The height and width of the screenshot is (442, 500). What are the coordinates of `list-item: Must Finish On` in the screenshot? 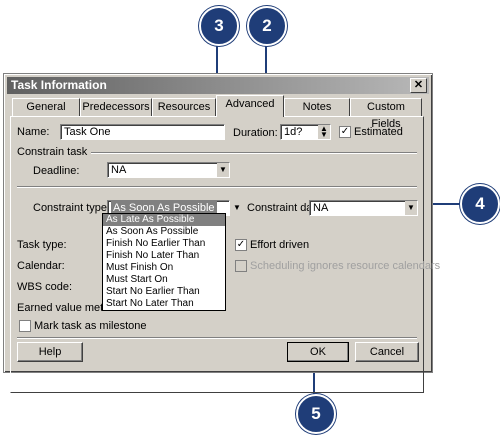 It's located at (164, 268).